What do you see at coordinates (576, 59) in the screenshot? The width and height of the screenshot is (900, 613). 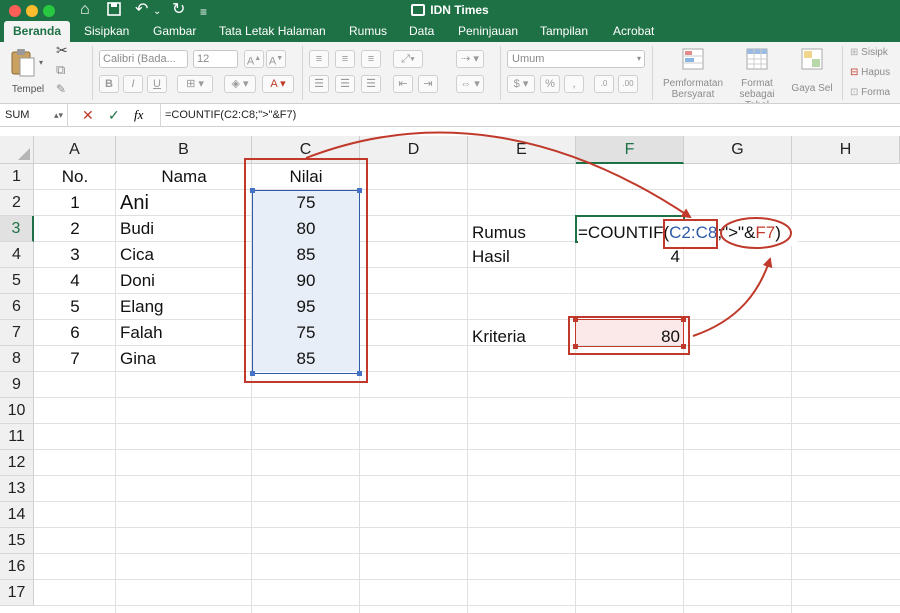 I see `number-format-select: Umum ▾` at bounding box center [576, 59].